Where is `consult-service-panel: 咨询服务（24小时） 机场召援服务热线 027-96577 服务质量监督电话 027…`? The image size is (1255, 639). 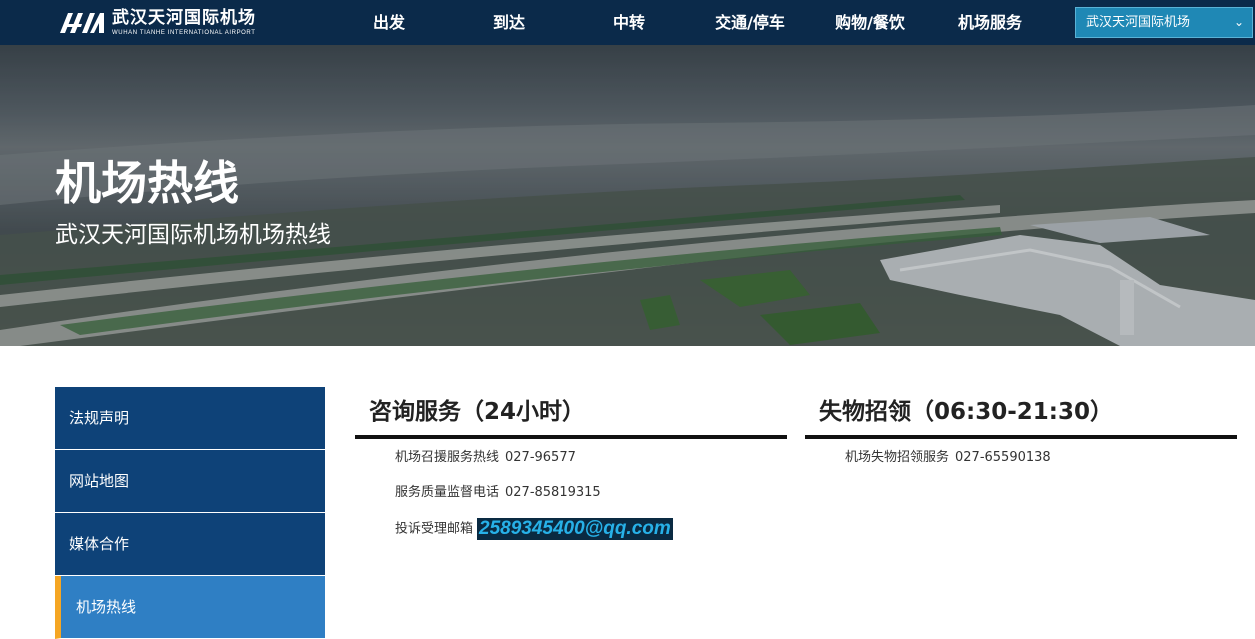
consult-service-panel: 咨询服务（24小时） 机场召援服务热线 027-96577 服务质量监督电话 027… is located at coordinates (571, 474).